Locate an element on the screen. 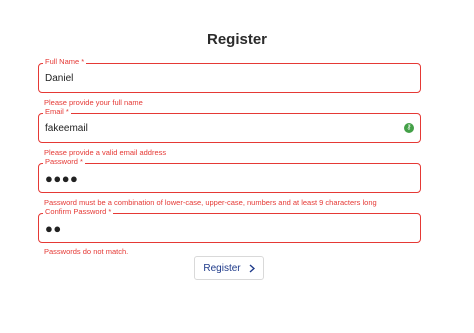 Image resolution: width=474 pixels, height=333 pixels. register-button: Register is located at coordinates (229, 268).